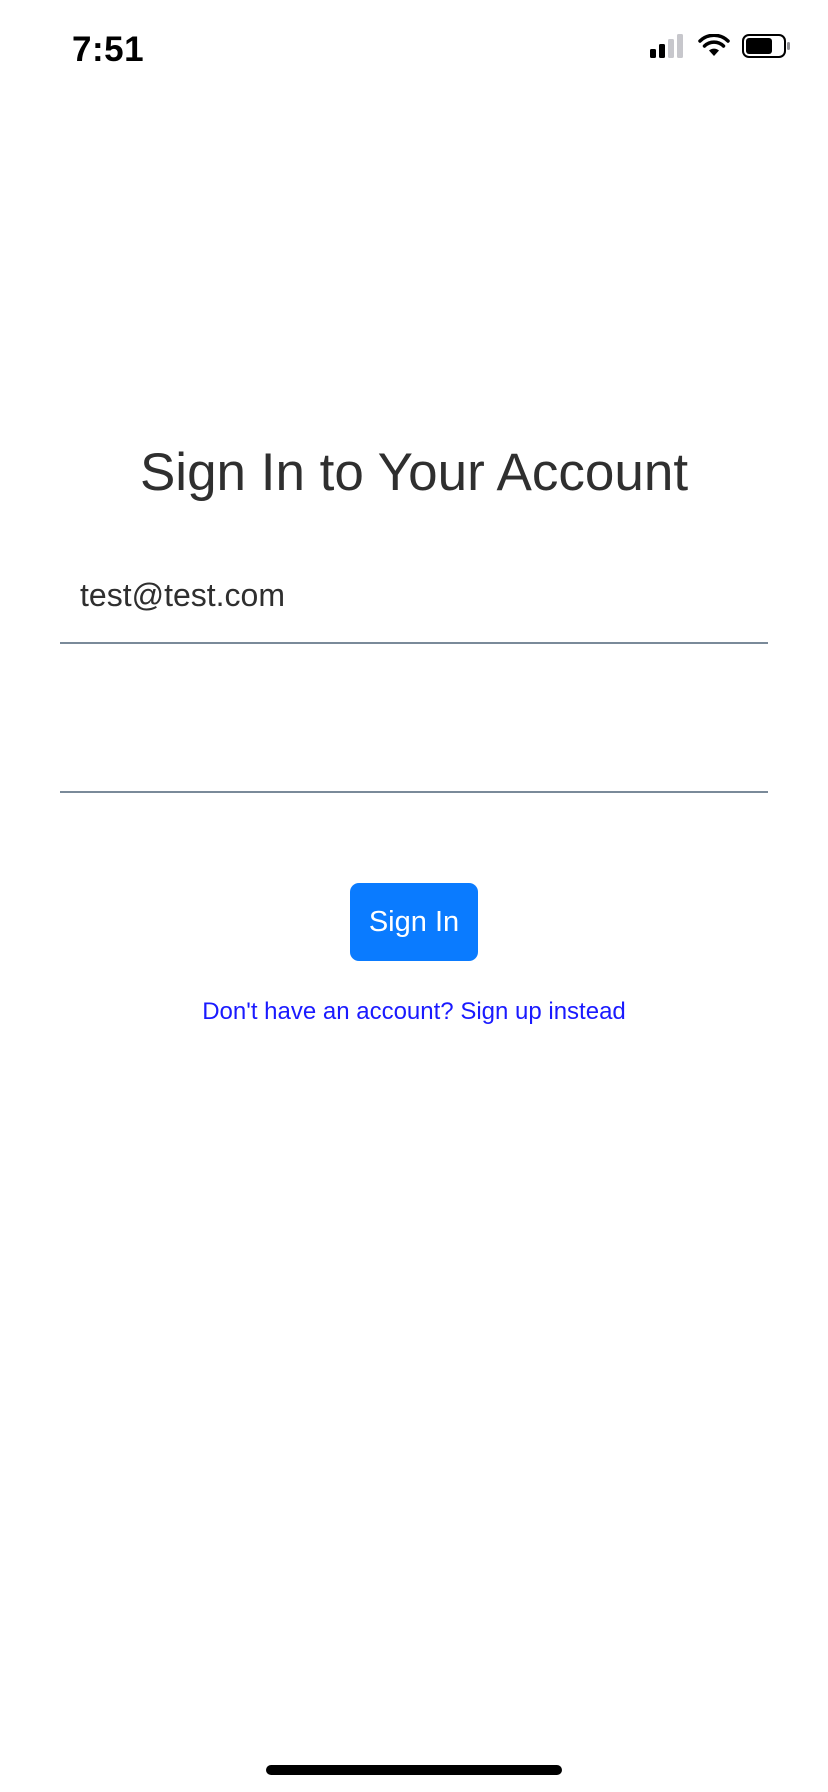 The width and height of the screenshot is (828, 1792). I want to click on page-title: Sign In to Your Account, so click(414, 472).